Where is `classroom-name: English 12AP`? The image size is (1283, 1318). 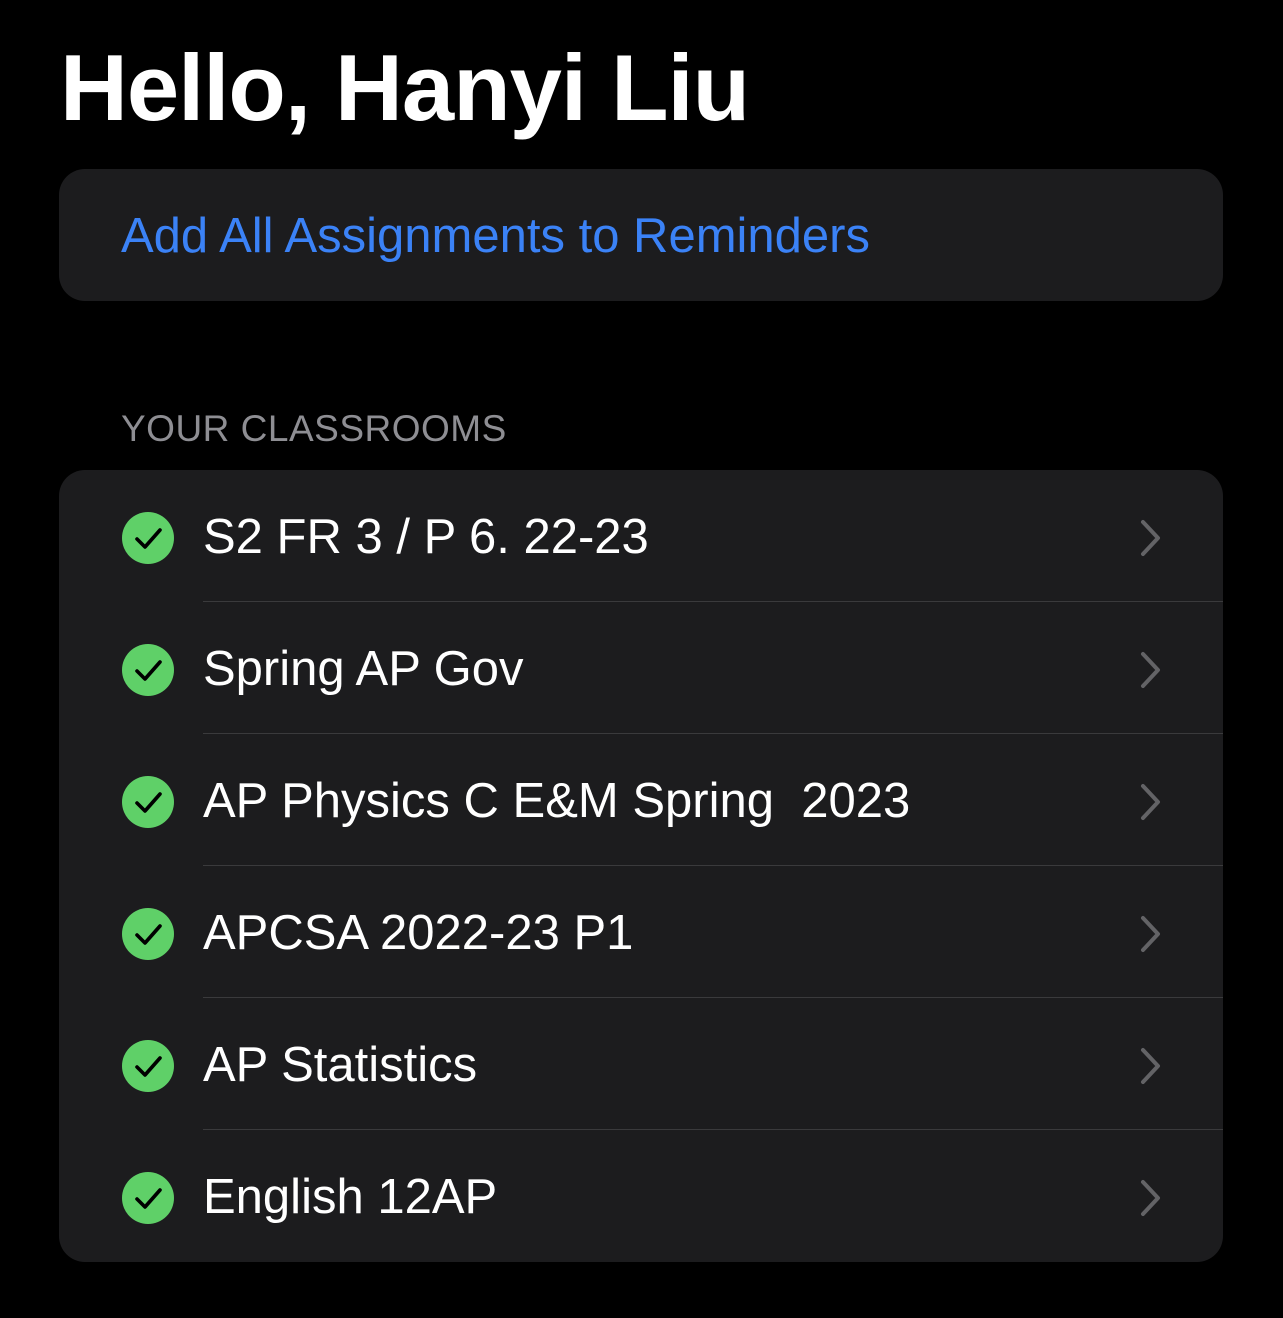 classroom-name: English 12AP is located at coordinates (350, 1197).